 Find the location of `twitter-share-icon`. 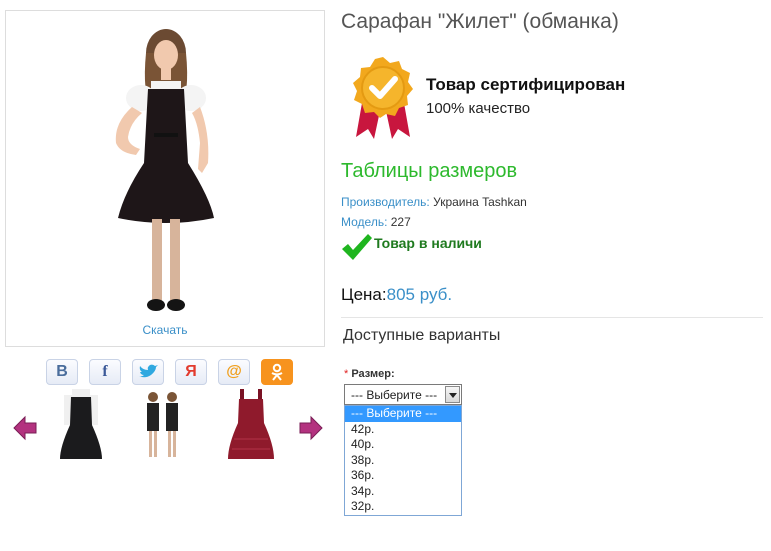

twitter-share-icon is located at coordinates (148, 372).